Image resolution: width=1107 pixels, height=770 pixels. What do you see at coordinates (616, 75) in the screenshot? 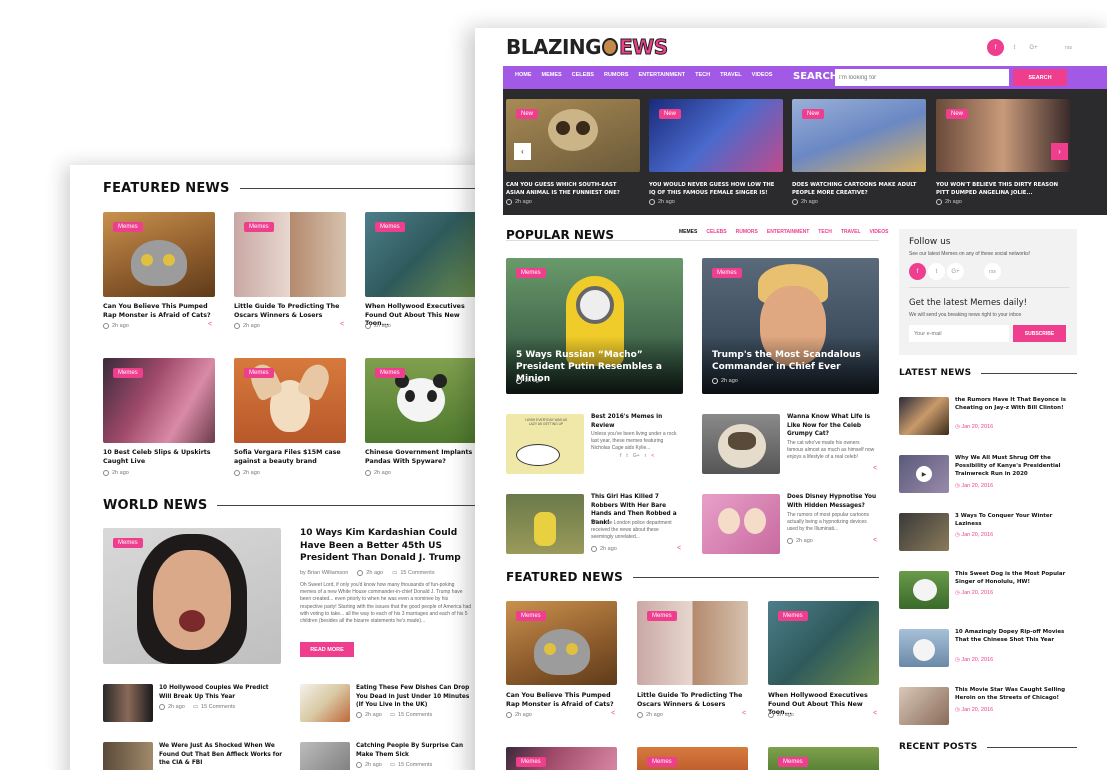
I see `nav-rumors: RUMORS` at bounding box center [616, 75].